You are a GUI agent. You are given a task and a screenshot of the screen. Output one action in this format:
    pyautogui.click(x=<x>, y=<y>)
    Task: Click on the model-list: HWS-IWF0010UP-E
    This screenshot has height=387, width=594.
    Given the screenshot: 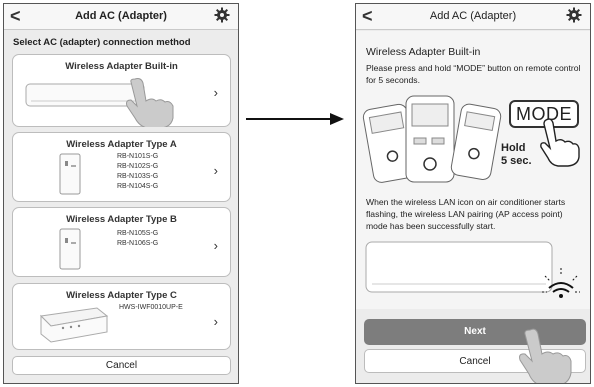 What is the action you would take?
    pyautogui.click(x=151, y=308)
    